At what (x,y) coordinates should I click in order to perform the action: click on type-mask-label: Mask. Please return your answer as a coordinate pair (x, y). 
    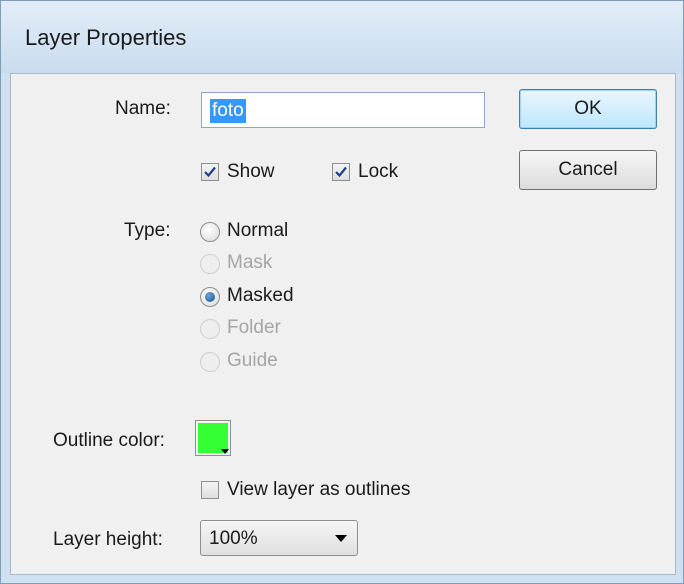
    Looking at the image, I should click on (250, 262).